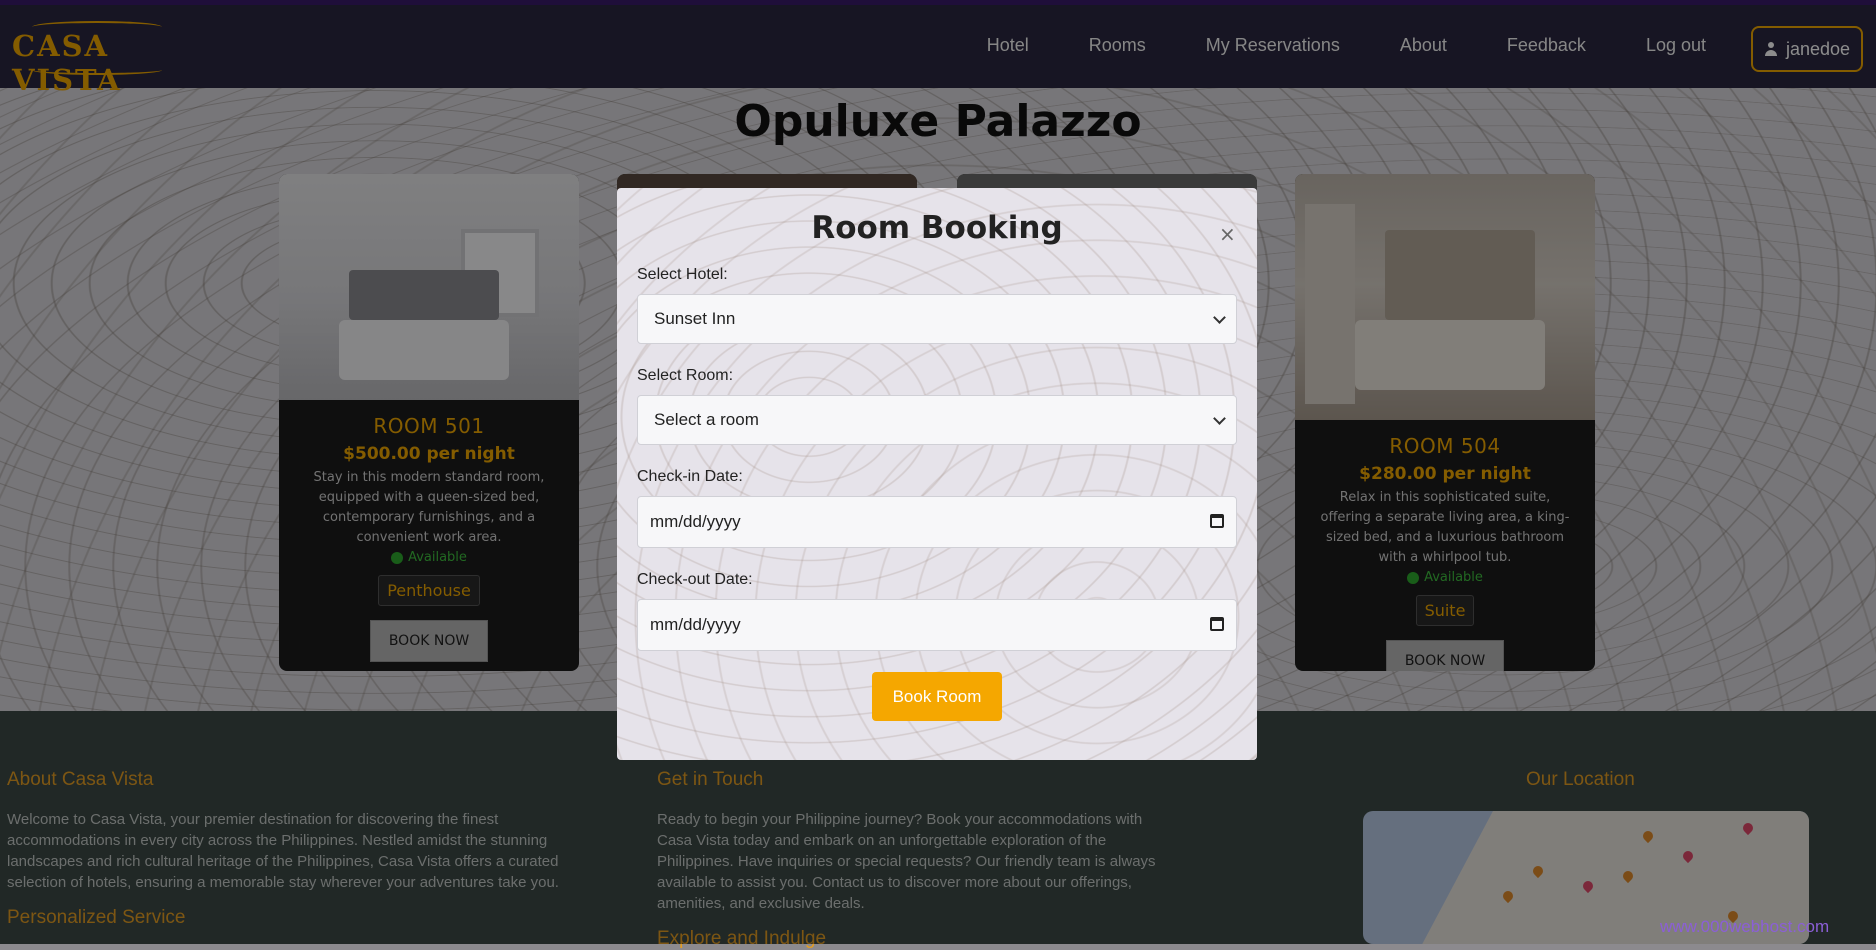 The image size is (1876, 950). I want to click on checkin-date-value: mm/dd/yyyy, so click(695, 521).